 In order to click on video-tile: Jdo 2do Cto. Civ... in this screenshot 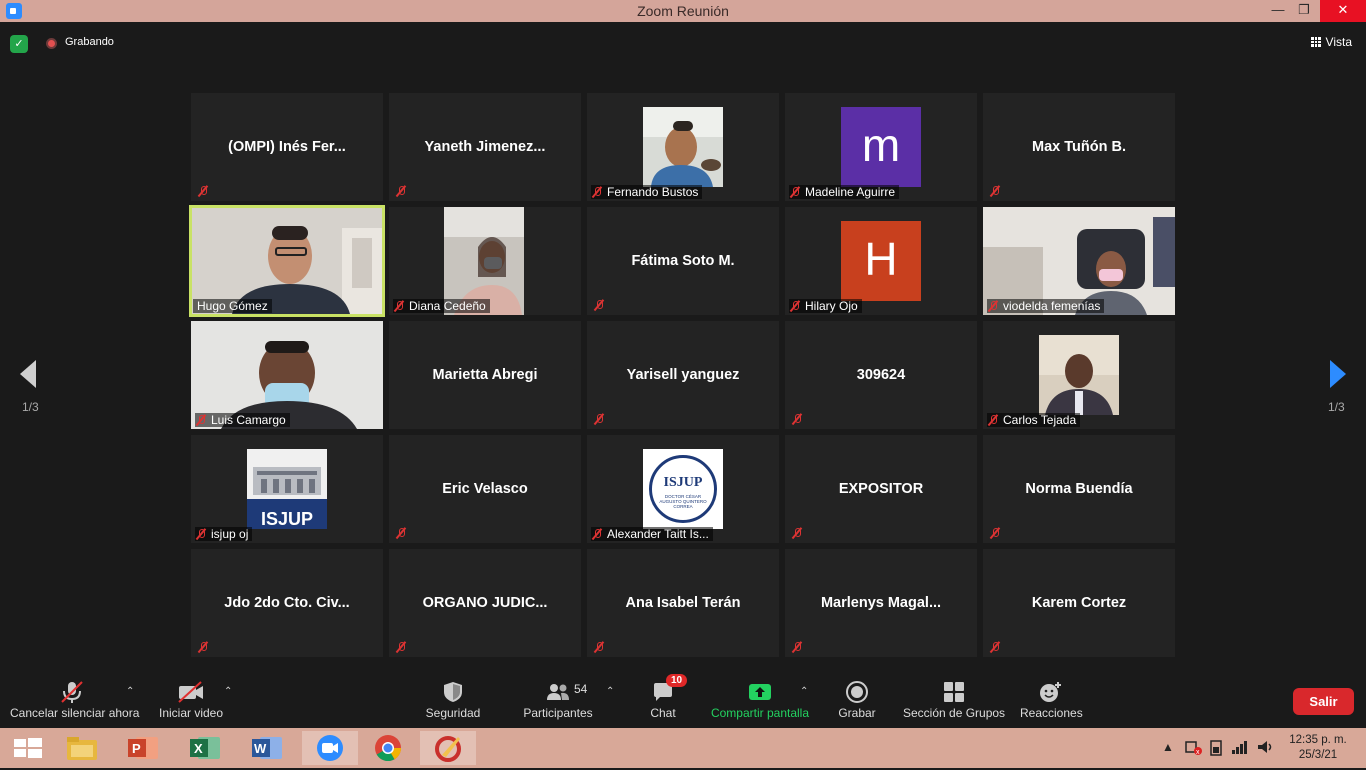, I will do `click(287, 603)`.